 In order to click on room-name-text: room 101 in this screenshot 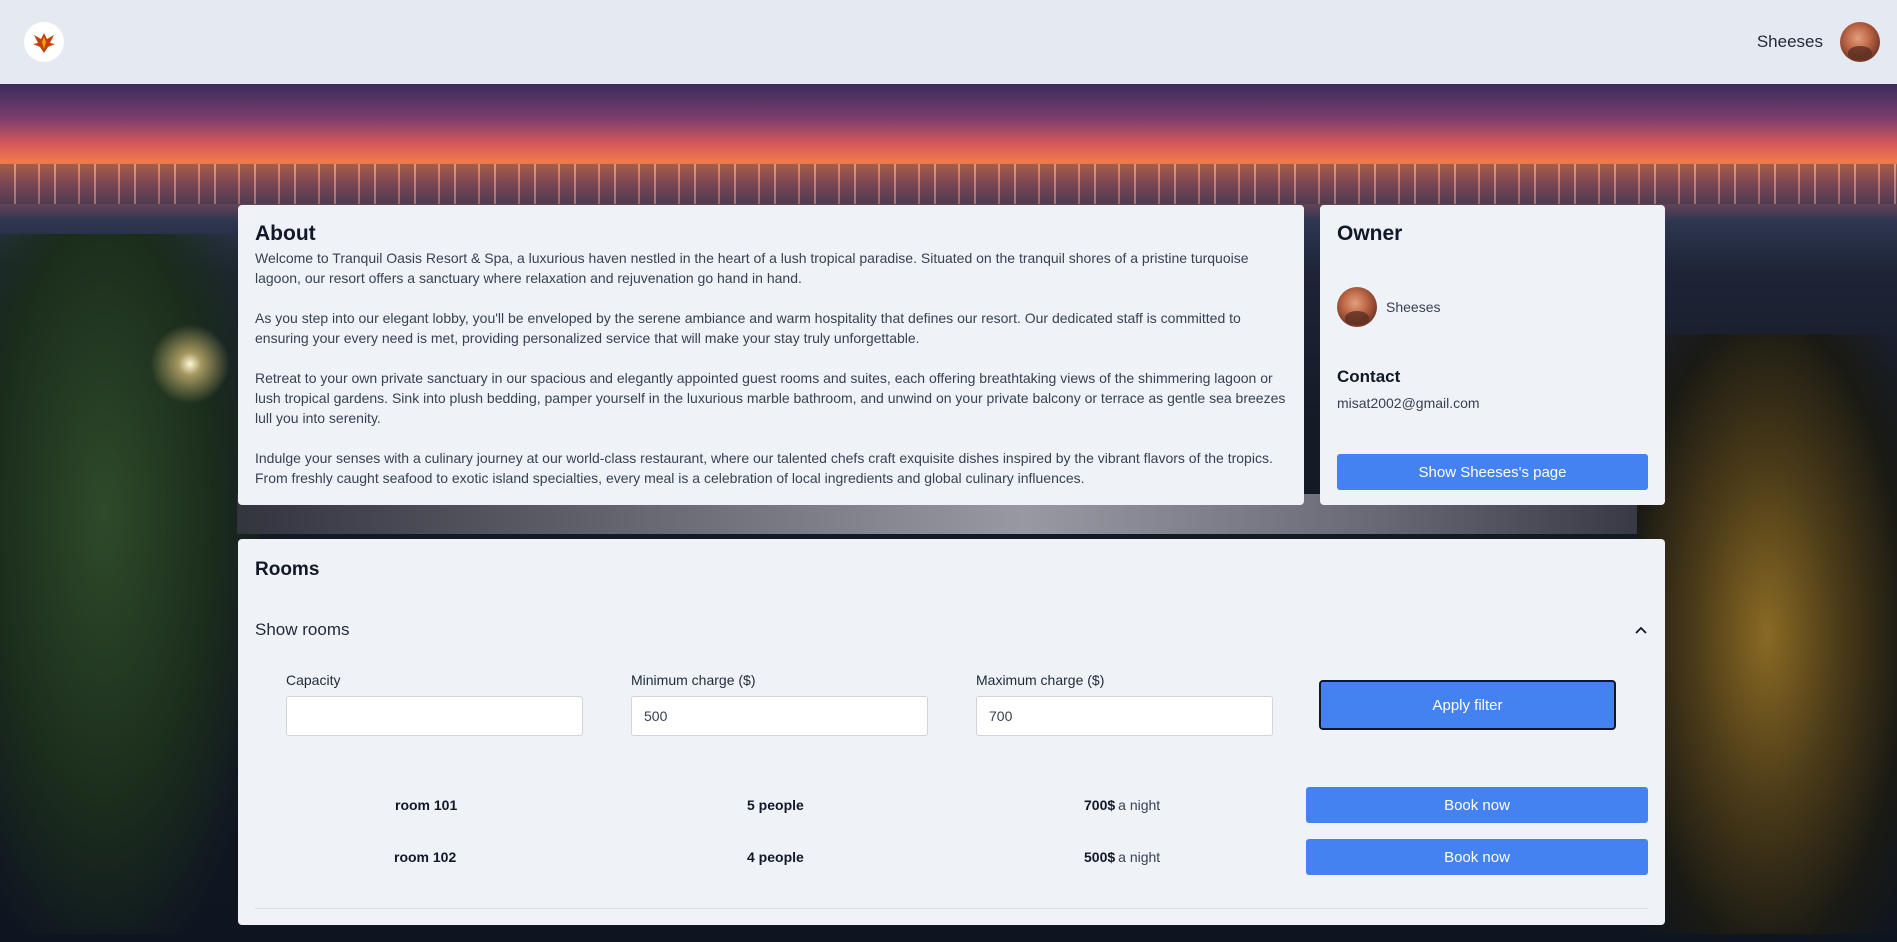, I will do `click(426, 805)`.